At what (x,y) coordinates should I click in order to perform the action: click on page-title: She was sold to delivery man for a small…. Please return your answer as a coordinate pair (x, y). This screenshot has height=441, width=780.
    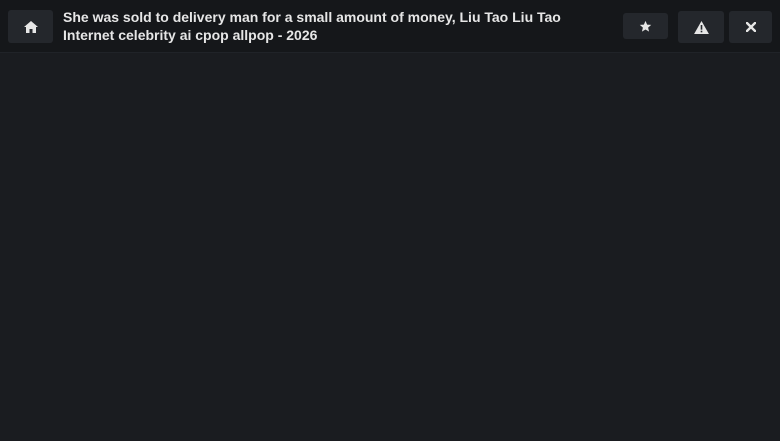
    Looking at the image, I should click on (312, 26).